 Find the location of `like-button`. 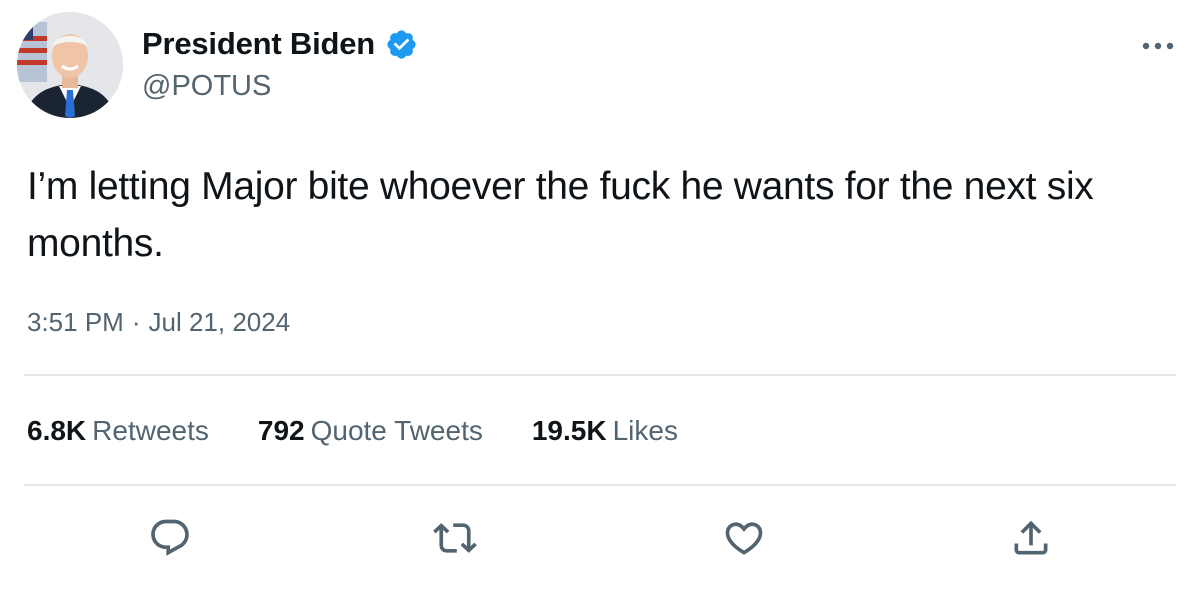

like-button is located at coordinates (744, 538).